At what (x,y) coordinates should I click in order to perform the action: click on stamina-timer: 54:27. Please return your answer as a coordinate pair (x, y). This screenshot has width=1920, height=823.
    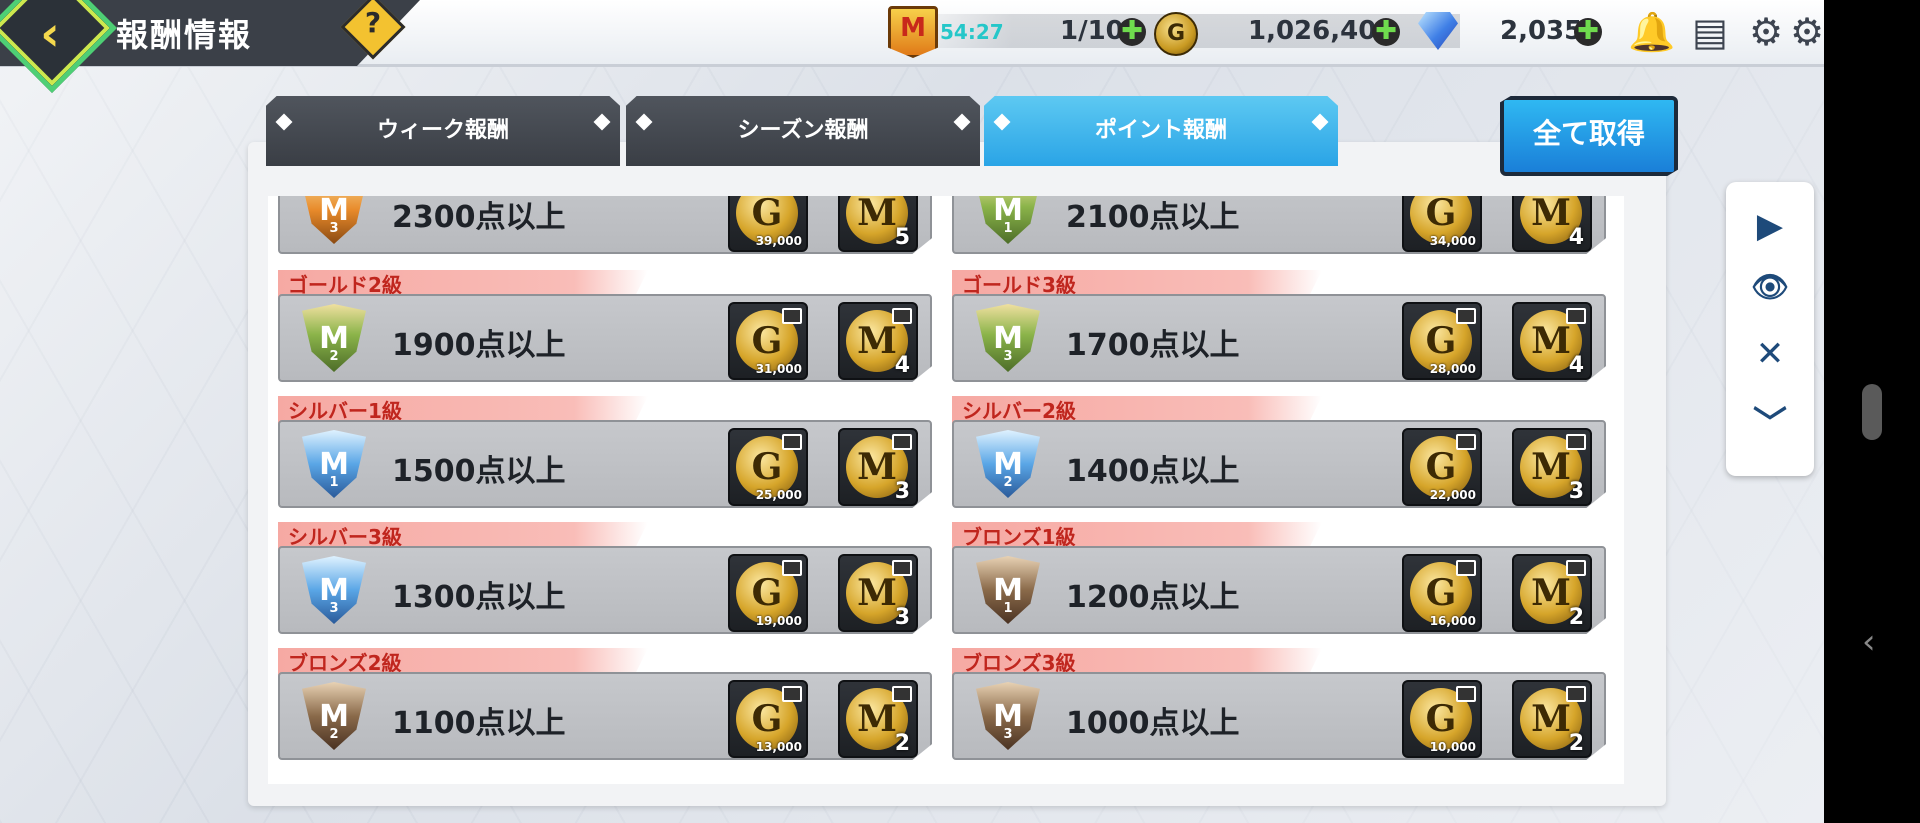
    Looking at the image, I should click on (972, 32).